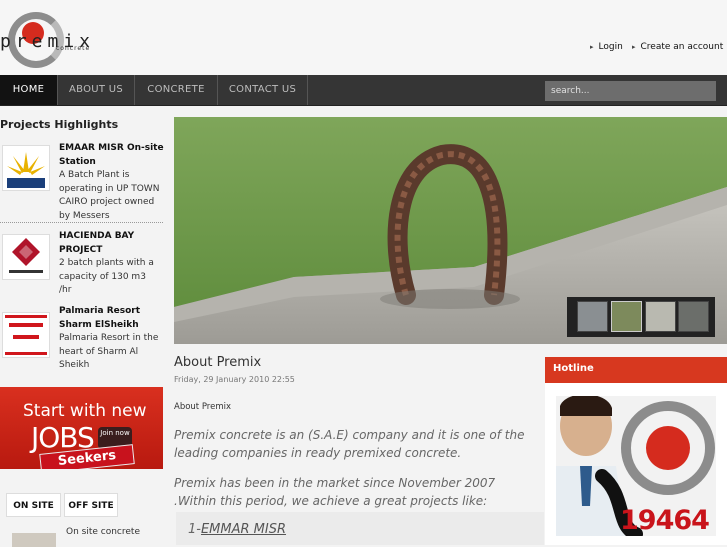 The height and width of the screenshot is (547, 727). Describe the element at coordinates (217, 362) in the screenshot. I see `article-title: About Premix` at that location.